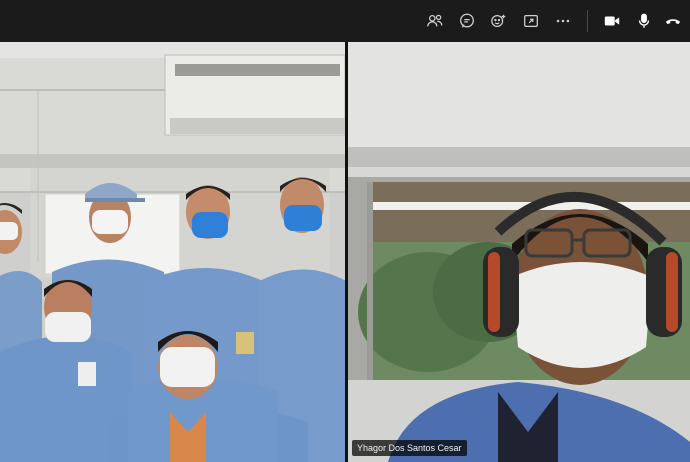 The height and width of the screenshot is (462, 690). I want to click on hangup-icon, so click(673, 22).